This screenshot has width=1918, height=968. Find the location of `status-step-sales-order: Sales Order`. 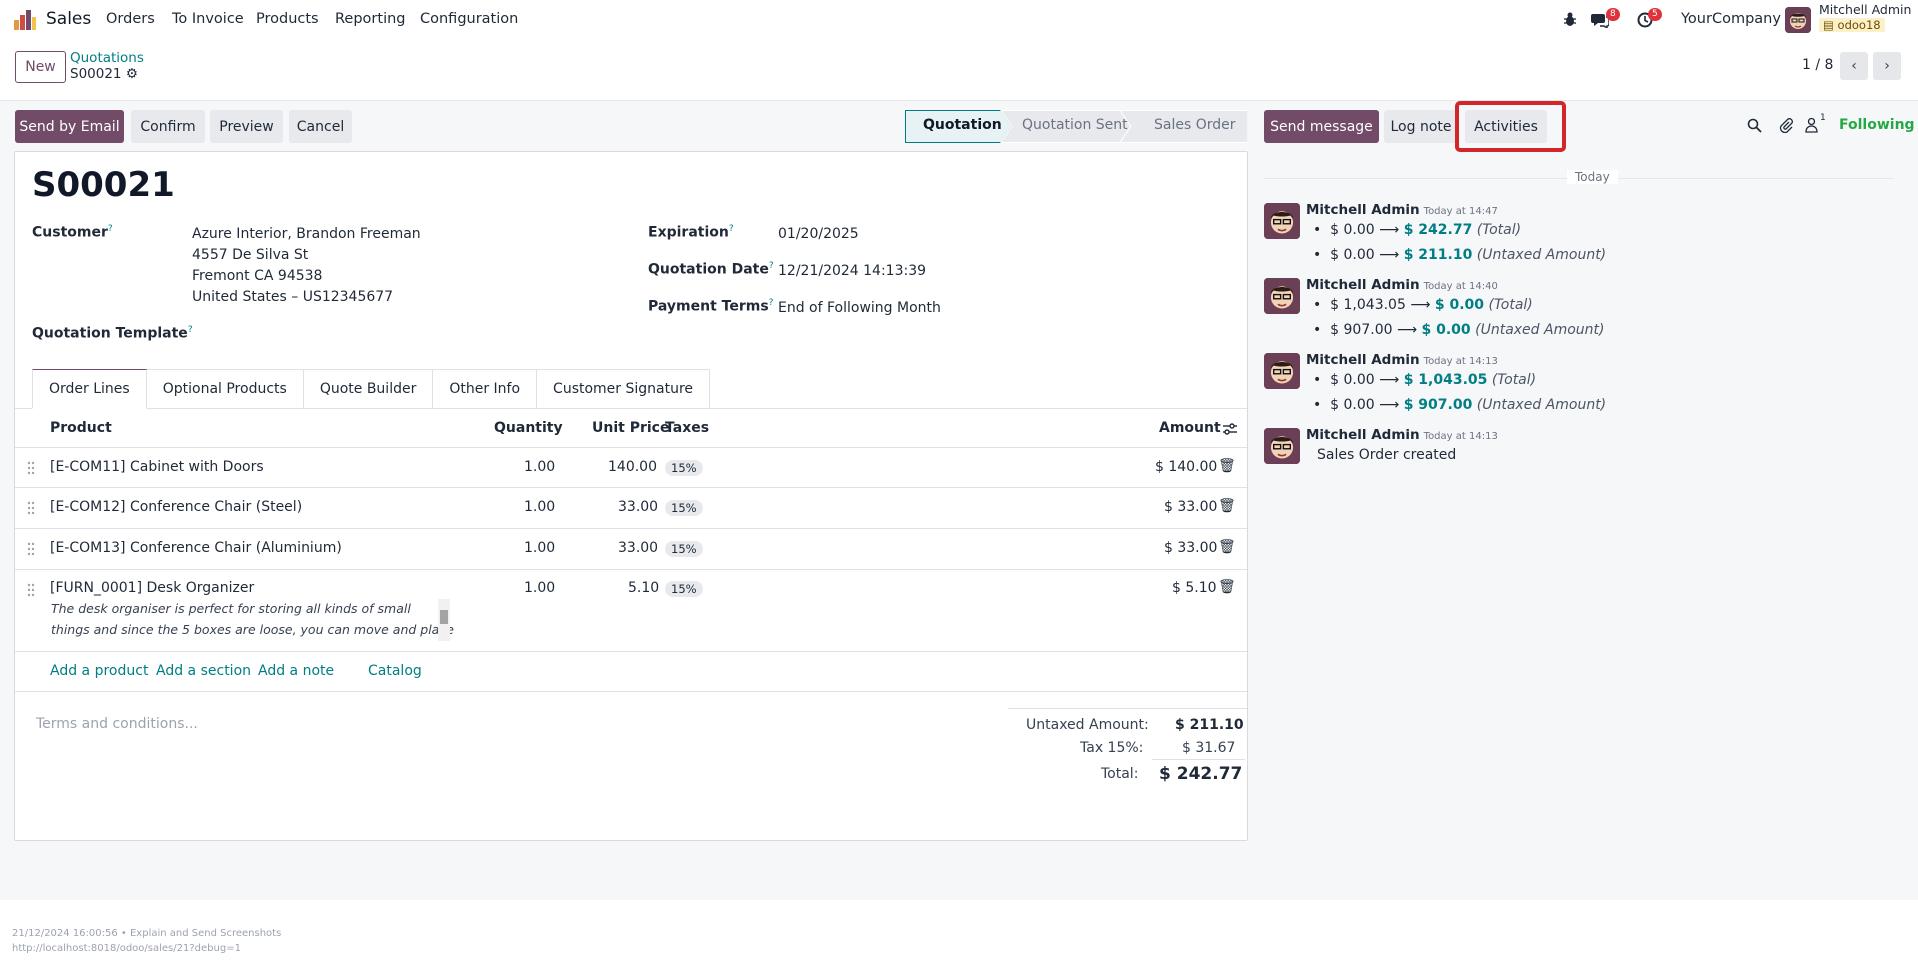

status-step-sales-order: Sales Order is located at coordinates (1195, 125).